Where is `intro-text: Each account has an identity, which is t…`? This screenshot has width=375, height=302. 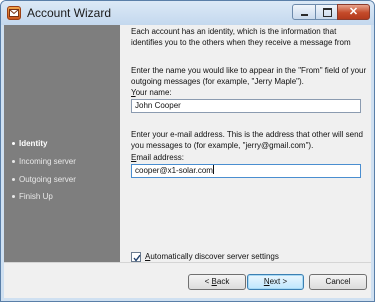
intro-text: Each account has an identity, which is t… is located at coordinates (241, 37).